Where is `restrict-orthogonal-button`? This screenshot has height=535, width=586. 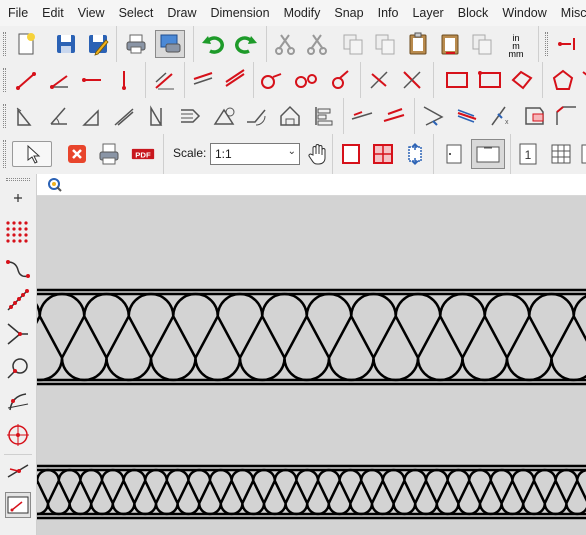
restrict-orthogonal-button is located at coordinates (18, 471).